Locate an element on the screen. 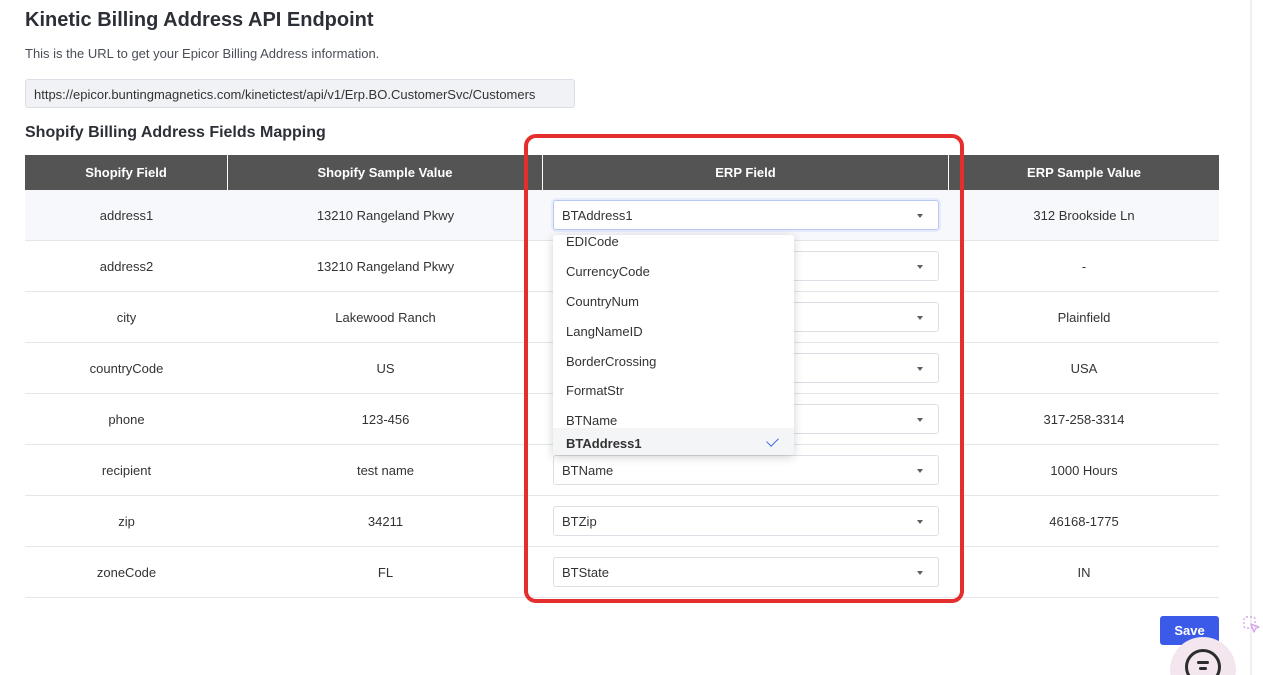 The image size is (1263, 675). erp-sample-cell: 312 Brookside Ln is located at coordinates (1084, 215).